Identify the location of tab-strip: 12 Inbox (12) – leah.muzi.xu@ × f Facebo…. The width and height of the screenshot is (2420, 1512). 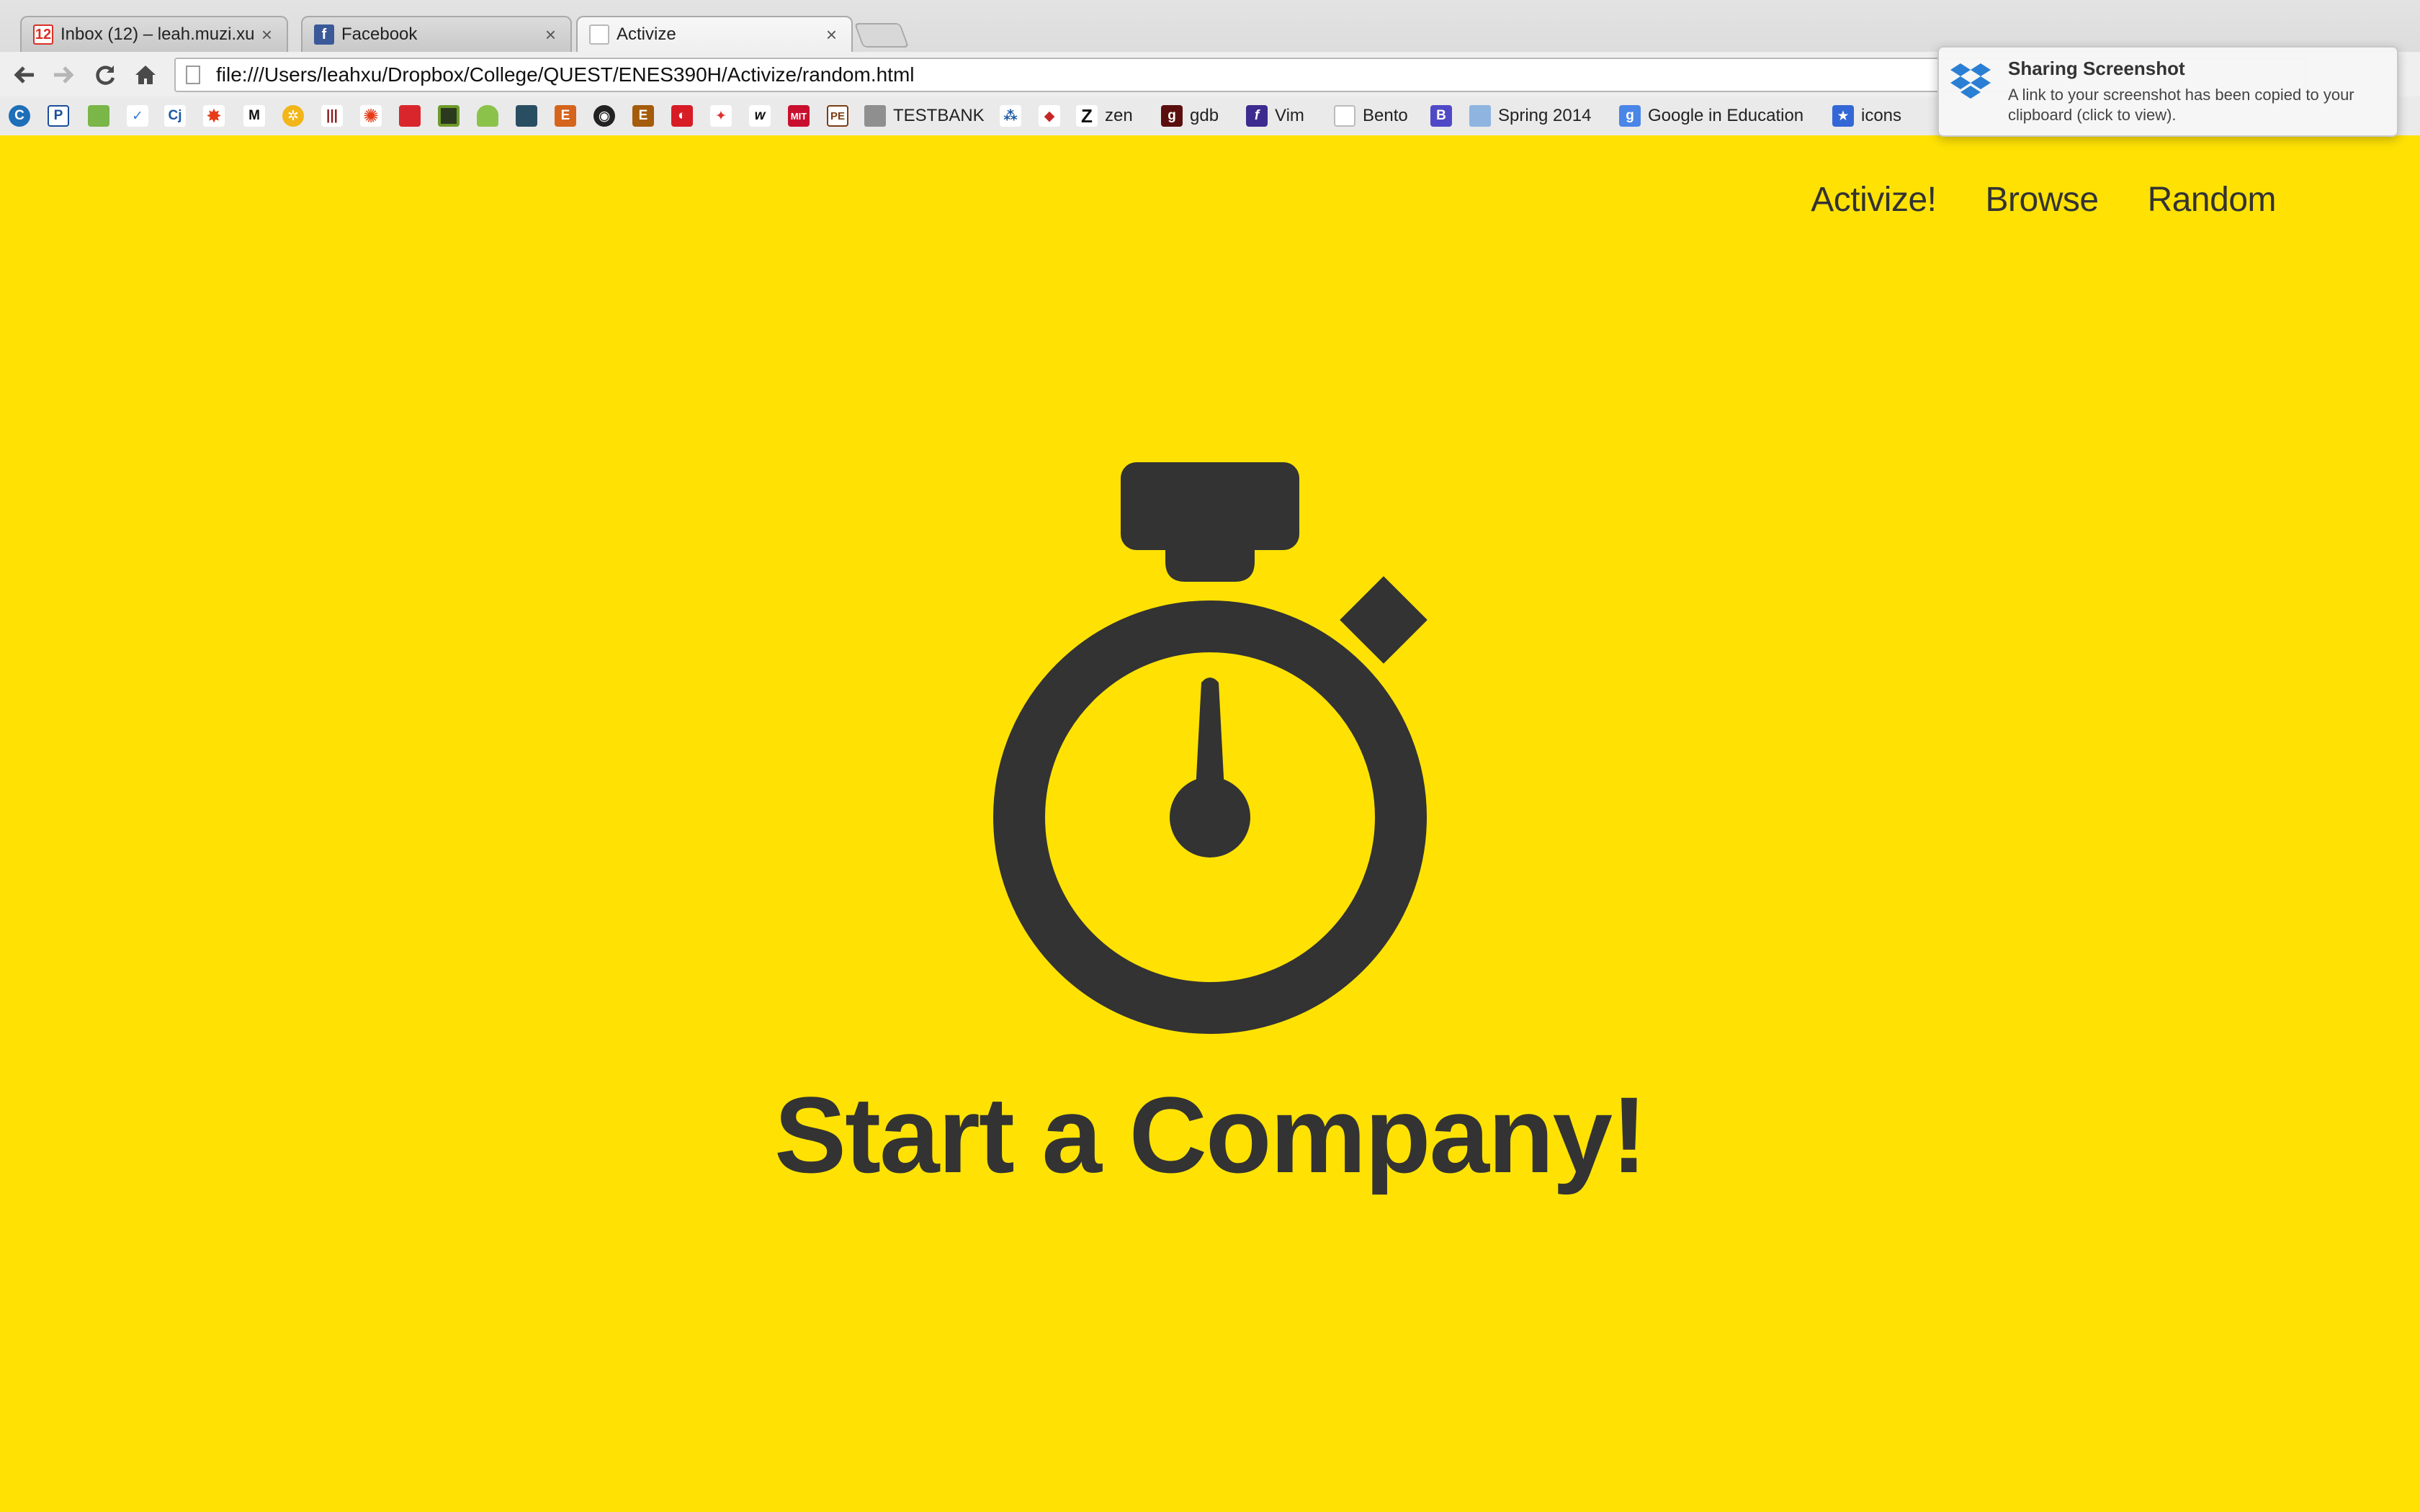
(1210, 26).